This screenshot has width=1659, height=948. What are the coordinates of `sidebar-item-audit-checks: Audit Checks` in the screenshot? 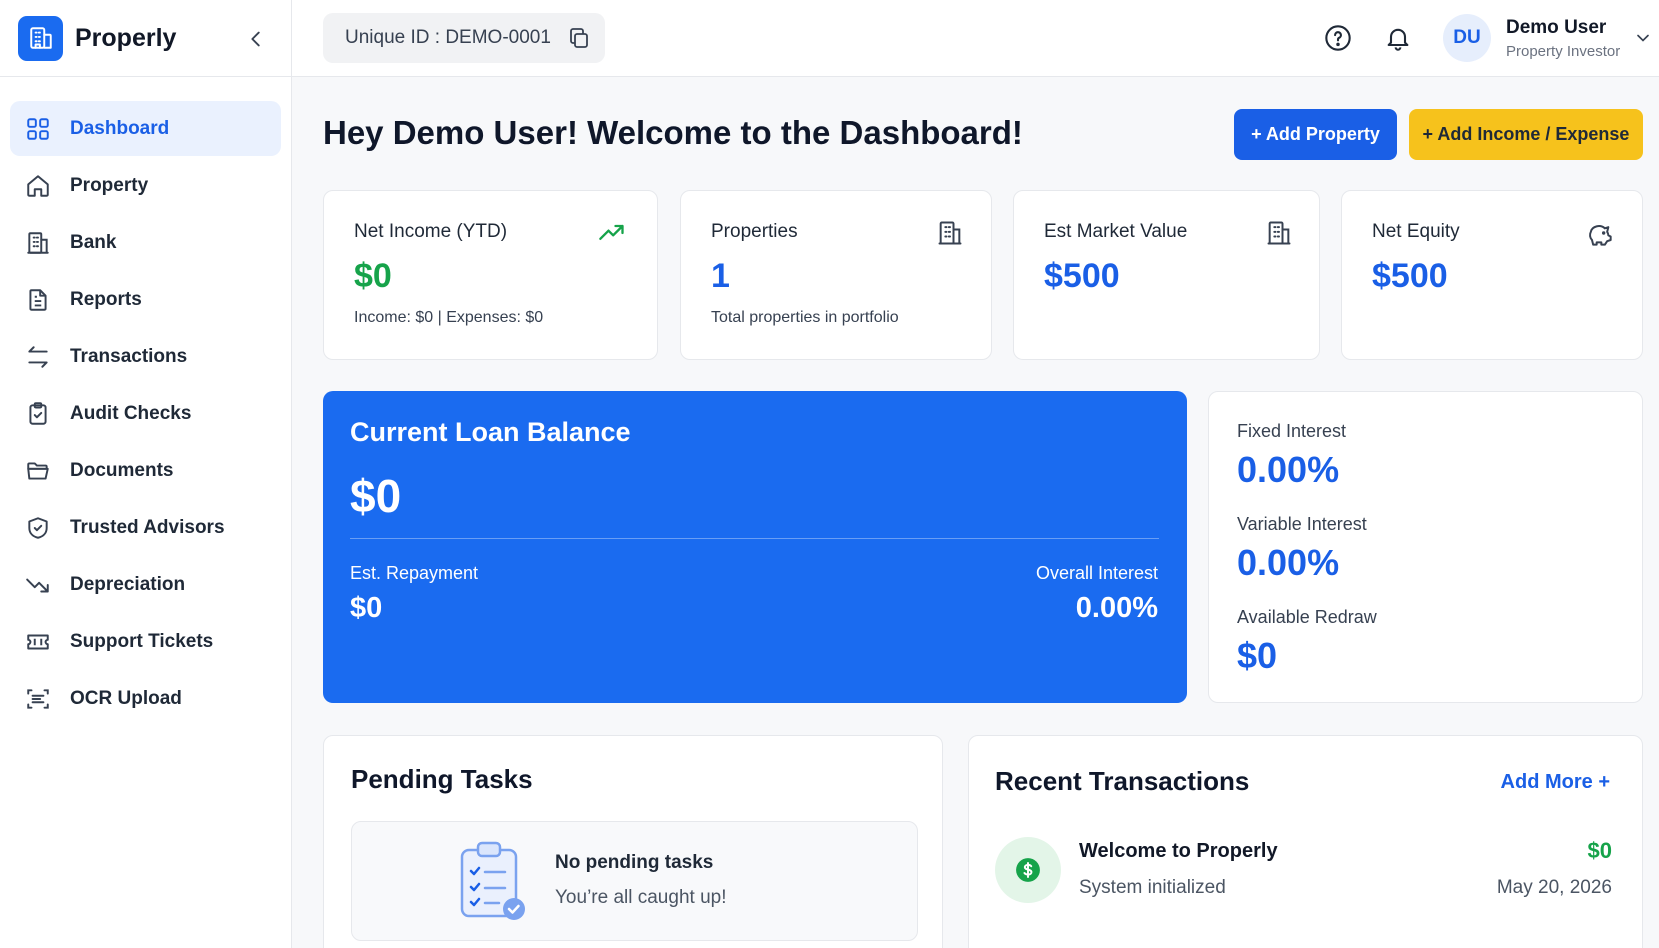 It's located at (145, 413).